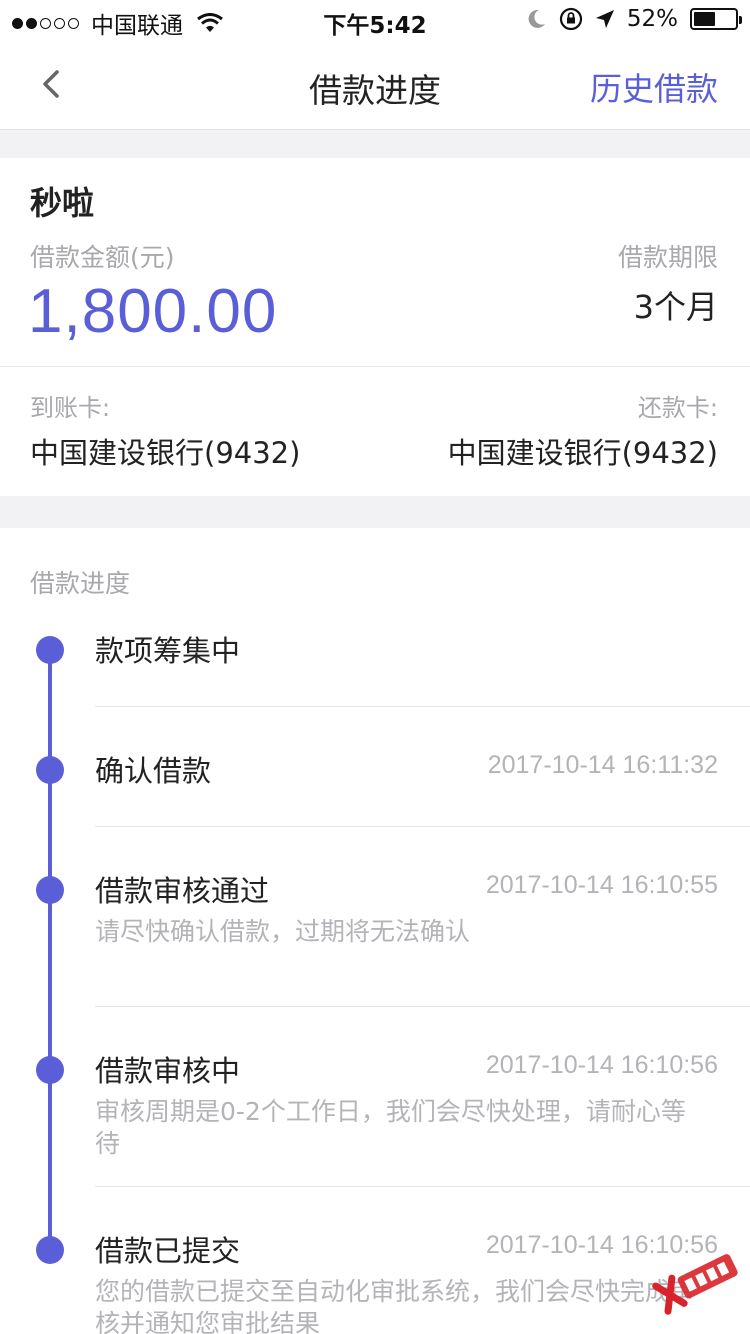 This screenshot has width=750, height=1334. I want to click on product-name: 秒啦, so click(62, 203).